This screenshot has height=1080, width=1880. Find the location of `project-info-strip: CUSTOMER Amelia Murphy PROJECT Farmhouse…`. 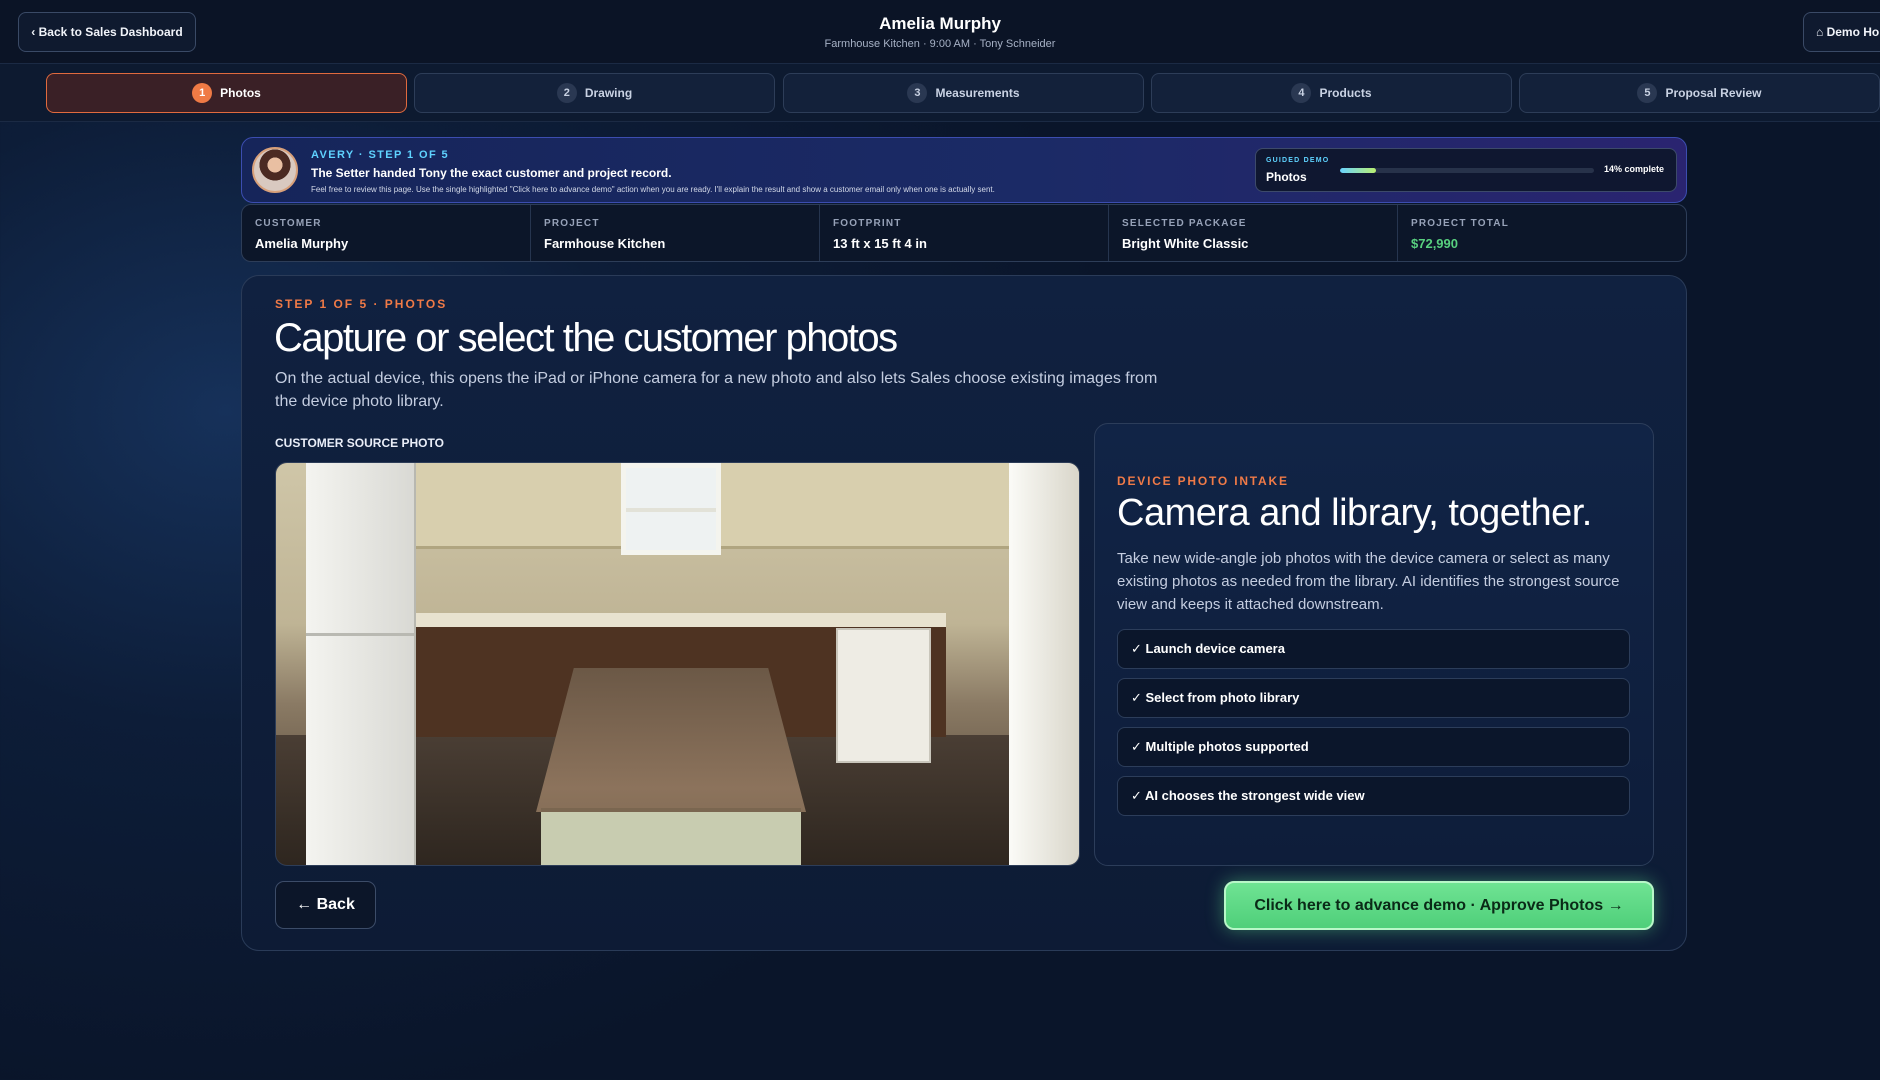

project-info-strip: CUSTOMER Amelia Murphy PROJECT Farmhouse… is located at coordinates (964, 233).